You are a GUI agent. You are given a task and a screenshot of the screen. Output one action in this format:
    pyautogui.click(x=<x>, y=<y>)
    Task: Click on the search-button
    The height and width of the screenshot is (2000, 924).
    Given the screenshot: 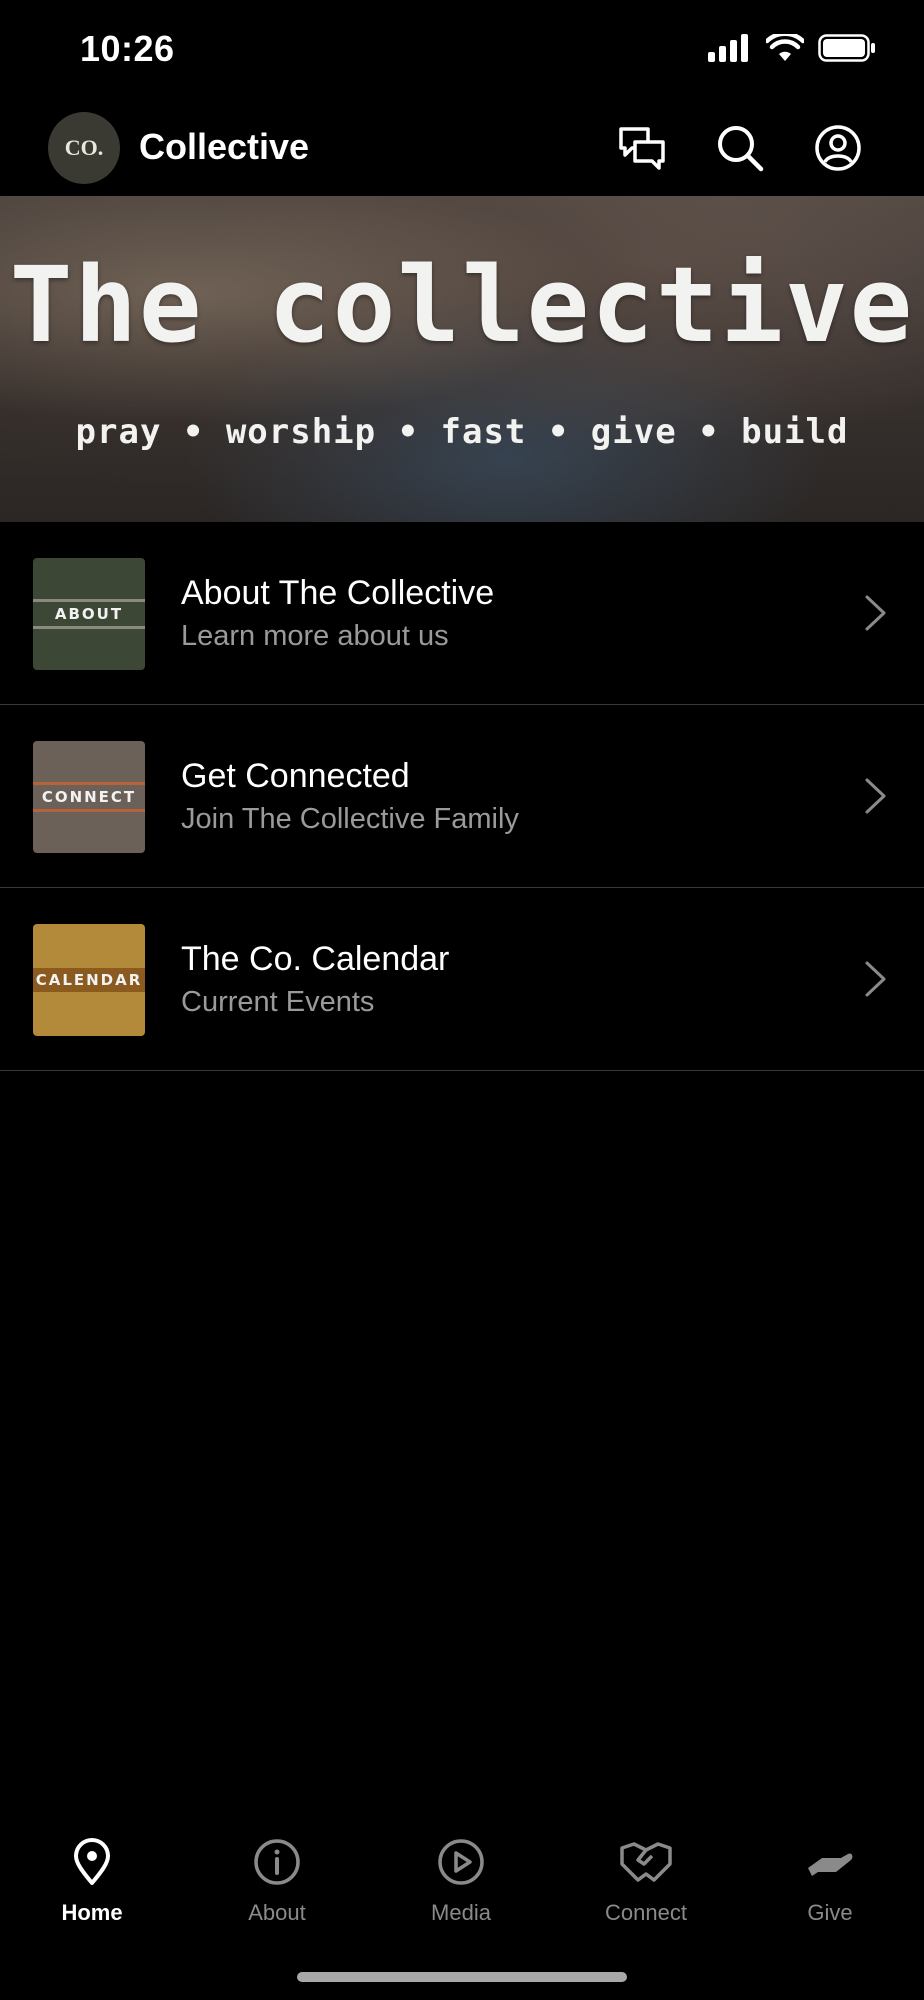 What is the action you would take?
    pyautogui.click(x=740, y=148)
    